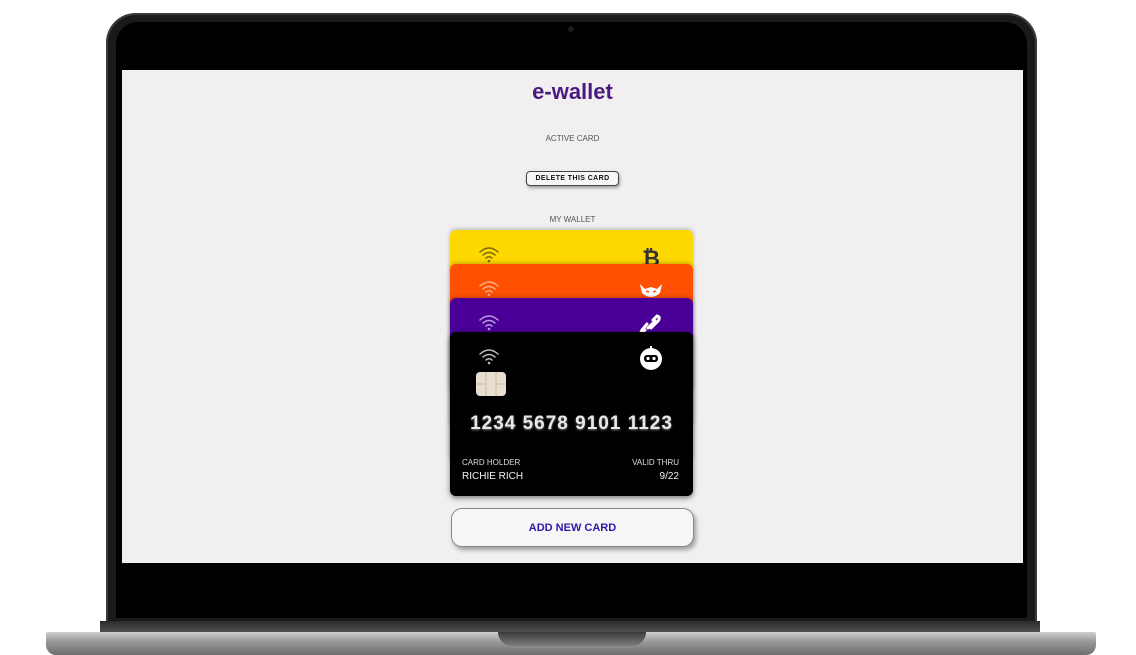  What do you see at coordinates (651, 358) in the screenshot?
I see `robot-icon` at bounding box center [651, 358].